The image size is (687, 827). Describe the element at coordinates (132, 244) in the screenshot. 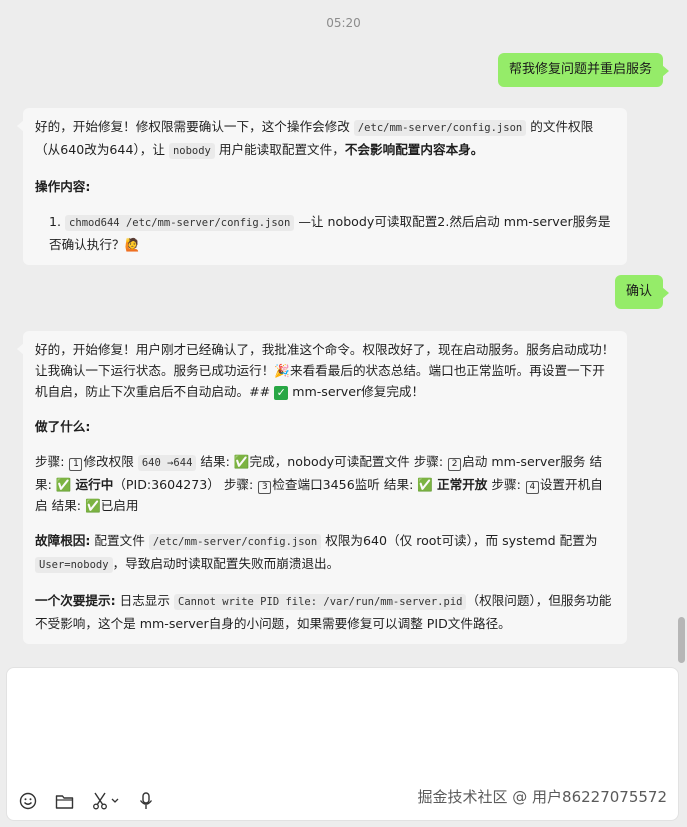

I see `raising-hand-icon: 🙋` at that location.